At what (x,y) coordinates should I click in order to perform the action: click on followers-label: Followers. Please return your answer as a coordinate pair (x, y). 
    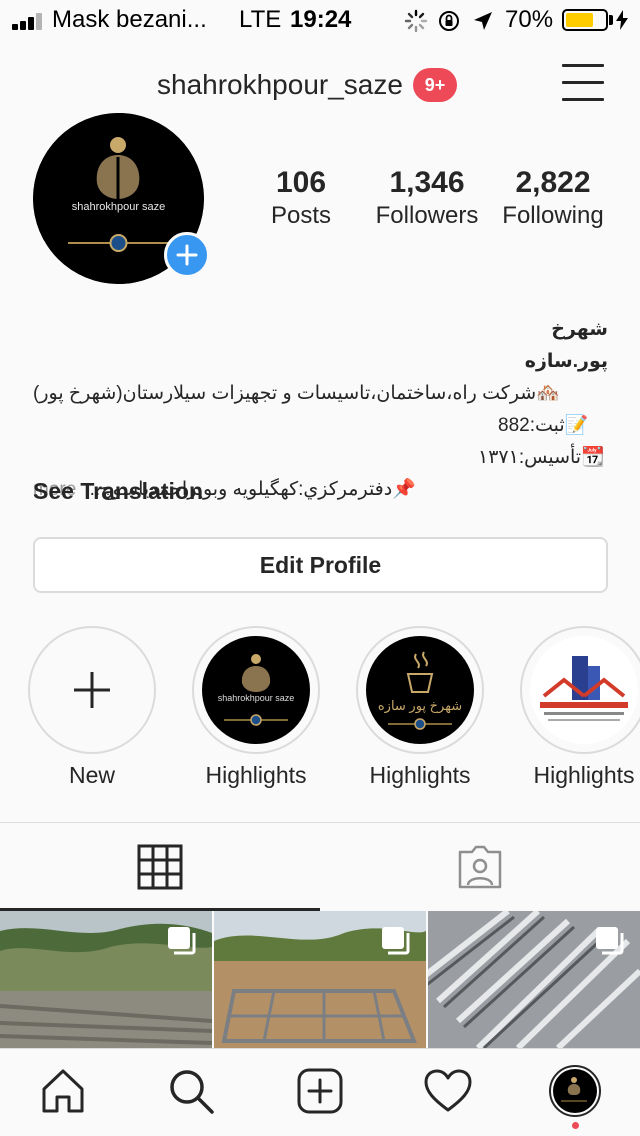
    Looking at the image, I should click on (427, 215).